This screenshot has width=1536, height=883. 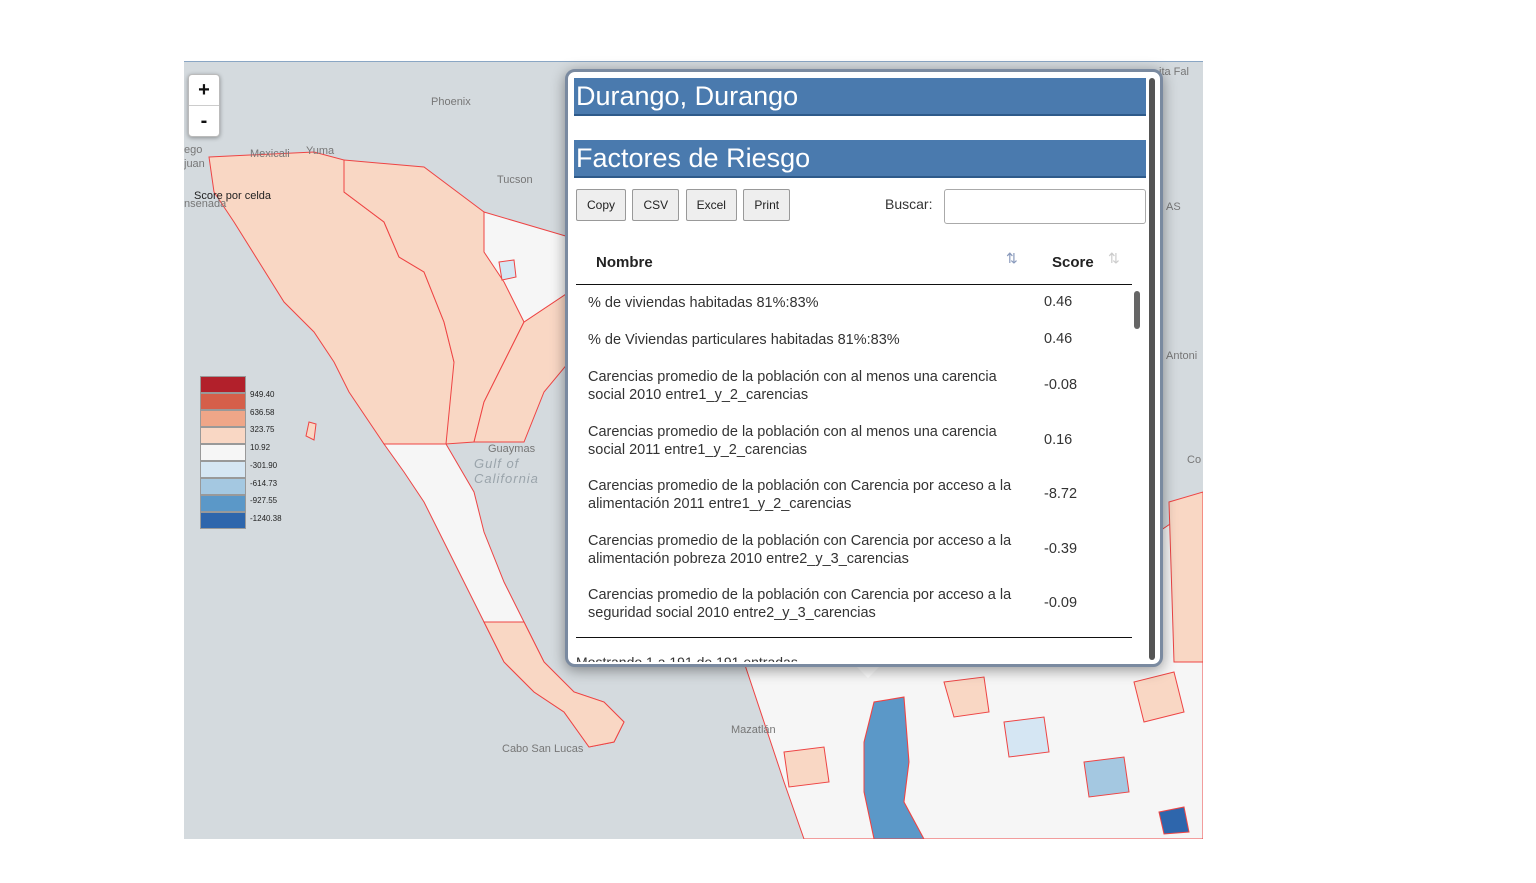 What do you see at coordinates (194, 164) in the screenshot?
I see `place-label: juan` at bounding box center [194, 164].